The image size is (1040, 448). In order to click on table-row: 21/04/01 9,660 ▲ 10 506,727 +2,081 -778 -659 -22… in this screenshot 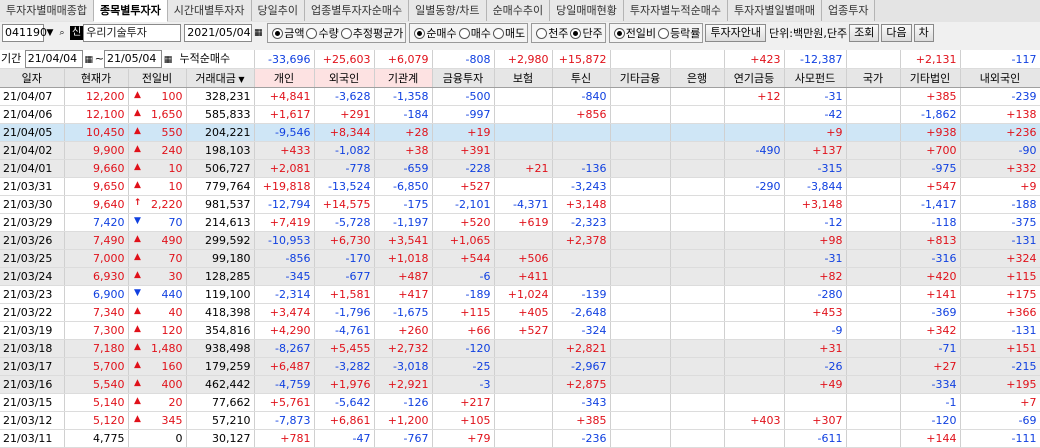, I will do `click(520, 168)`.